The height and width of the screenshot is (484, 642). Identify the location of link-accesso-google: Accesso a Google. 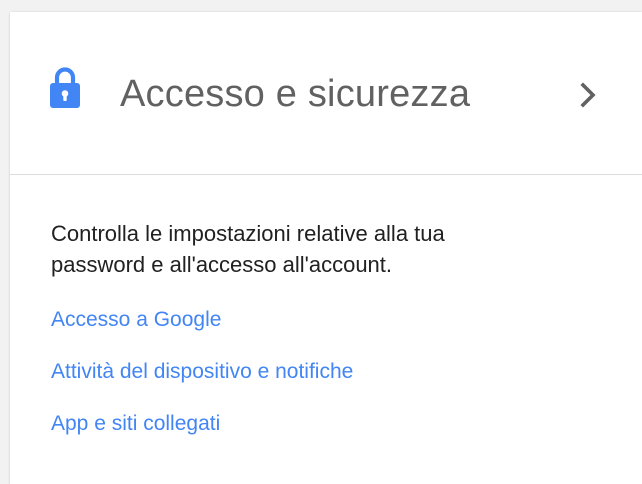
(331, 320).